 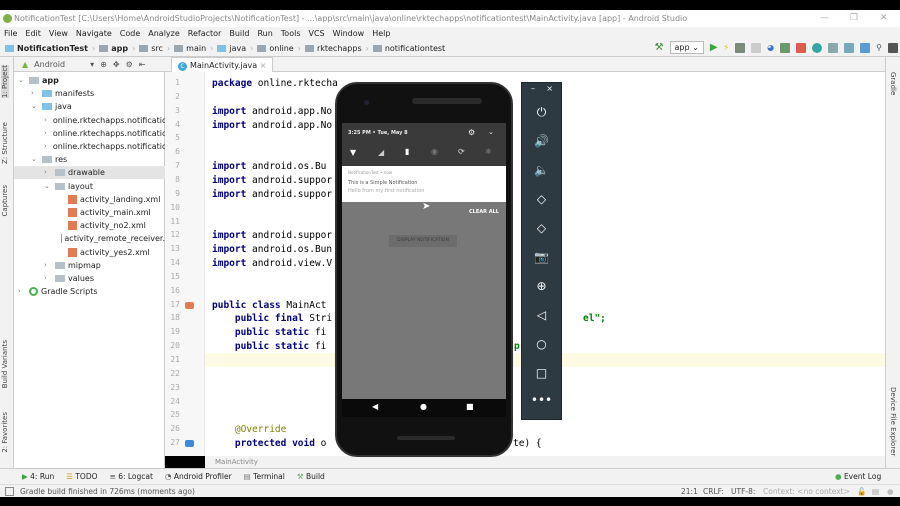 I want to click on tool-tab-terminal: ▤ Terminal, so click(x=264, y=476).